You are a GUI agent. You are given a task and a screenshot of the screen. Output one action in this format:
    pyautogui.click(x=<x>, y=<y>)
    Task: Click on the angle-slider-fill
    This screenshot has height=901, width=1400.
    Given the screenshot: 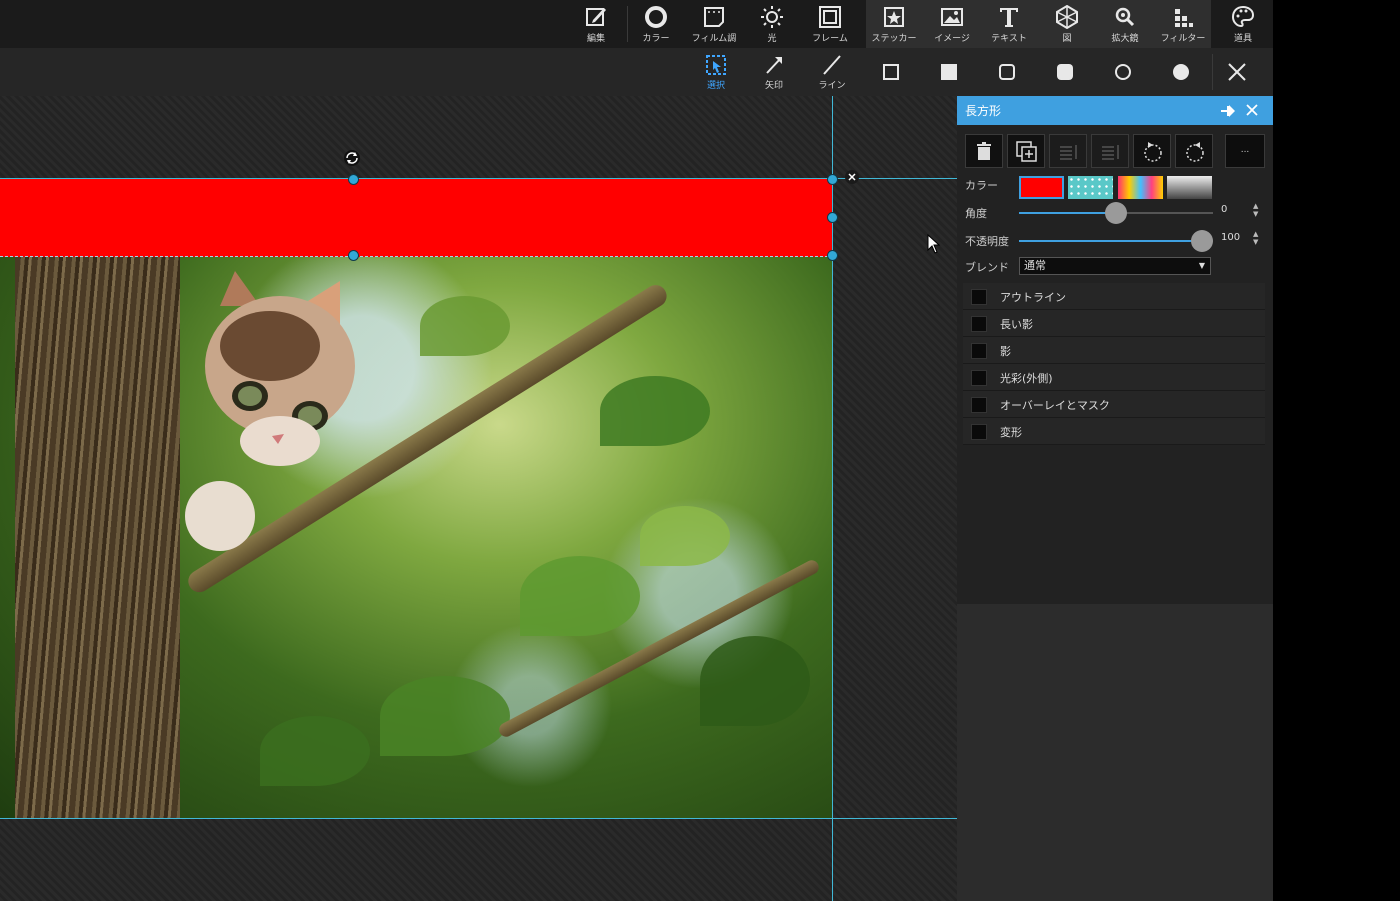 What is the action you would take?
    pyautogui.click(x=1066, y=213)
    